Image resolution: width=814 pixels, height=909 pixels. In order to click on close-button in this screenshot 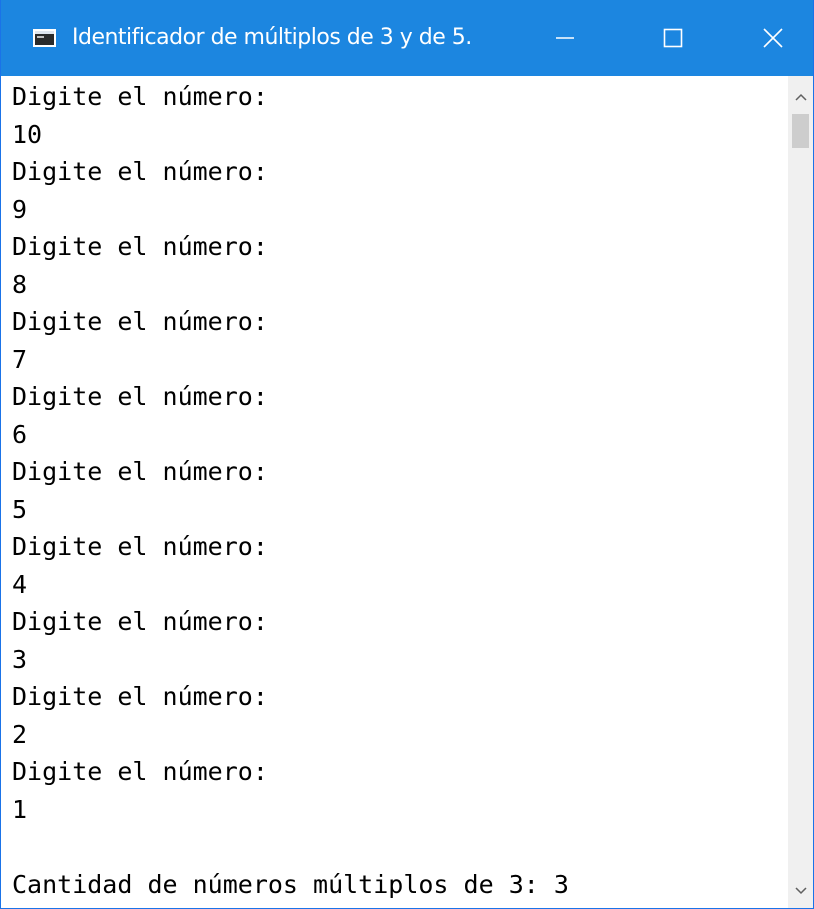, I will do `click(773, 38)`.